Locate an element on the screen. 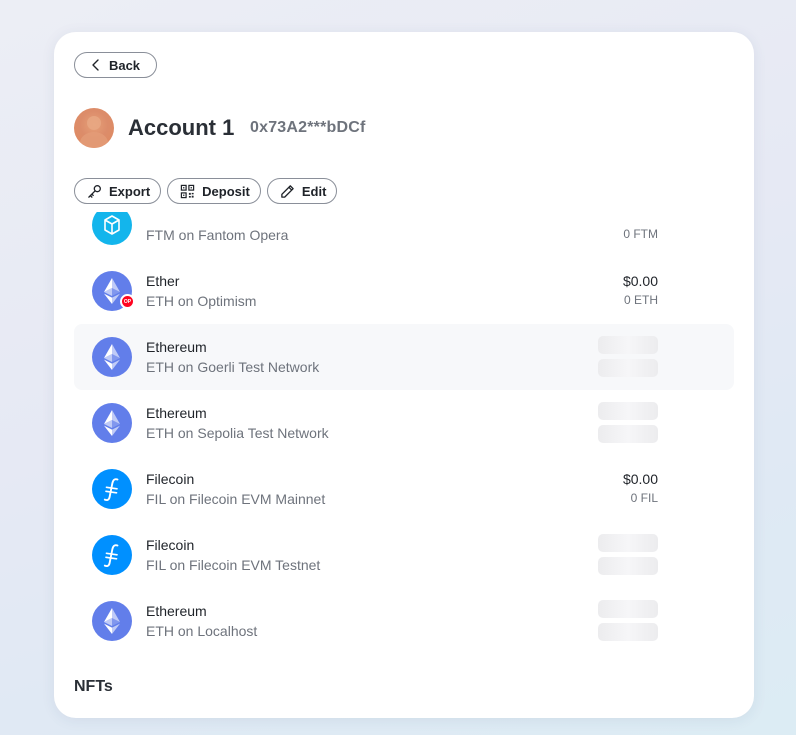 Image resolution: width=796 pixels, height=735 pixels. nfts-section-title: NFTs is located at coordinates (93, 686).